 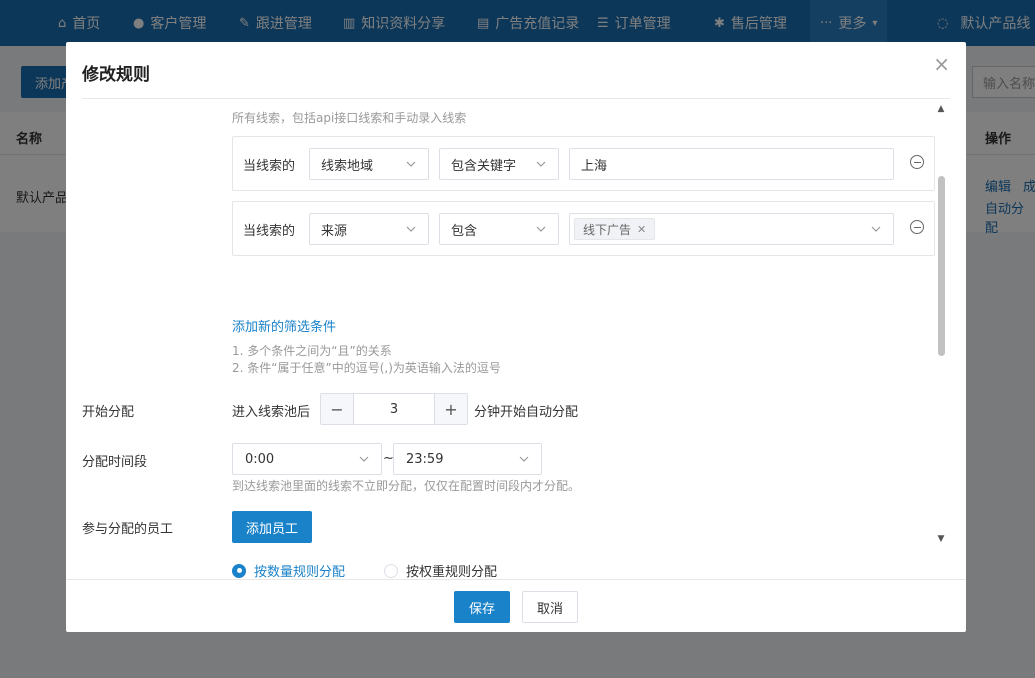 I want to click on end-time-select: 23:59, so click(x=467, y=459).